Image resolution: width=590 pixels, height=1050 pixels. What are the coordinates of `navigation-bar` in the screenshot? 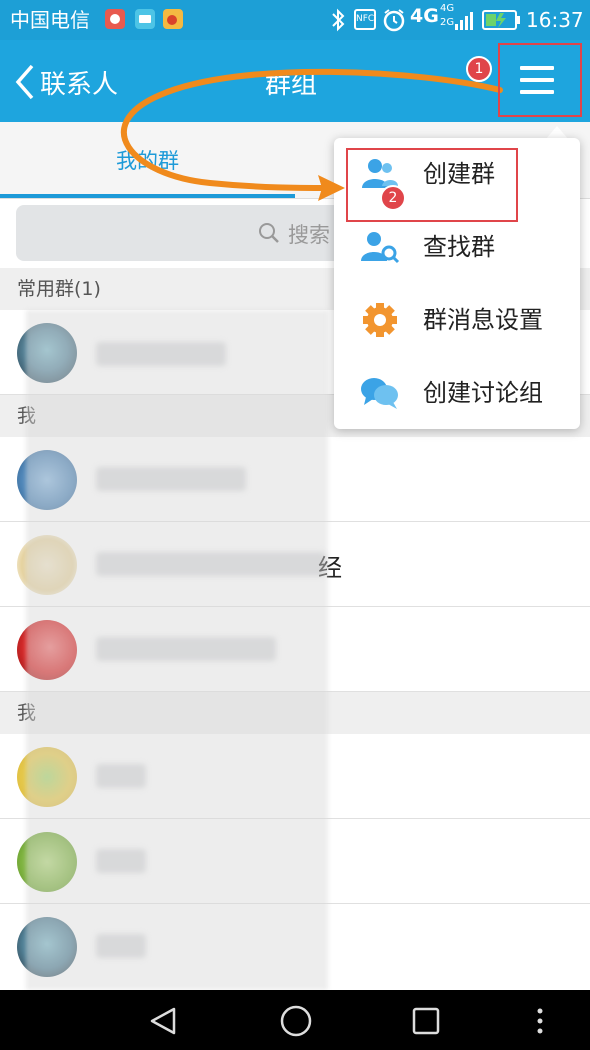 It's located at (295, 1020).